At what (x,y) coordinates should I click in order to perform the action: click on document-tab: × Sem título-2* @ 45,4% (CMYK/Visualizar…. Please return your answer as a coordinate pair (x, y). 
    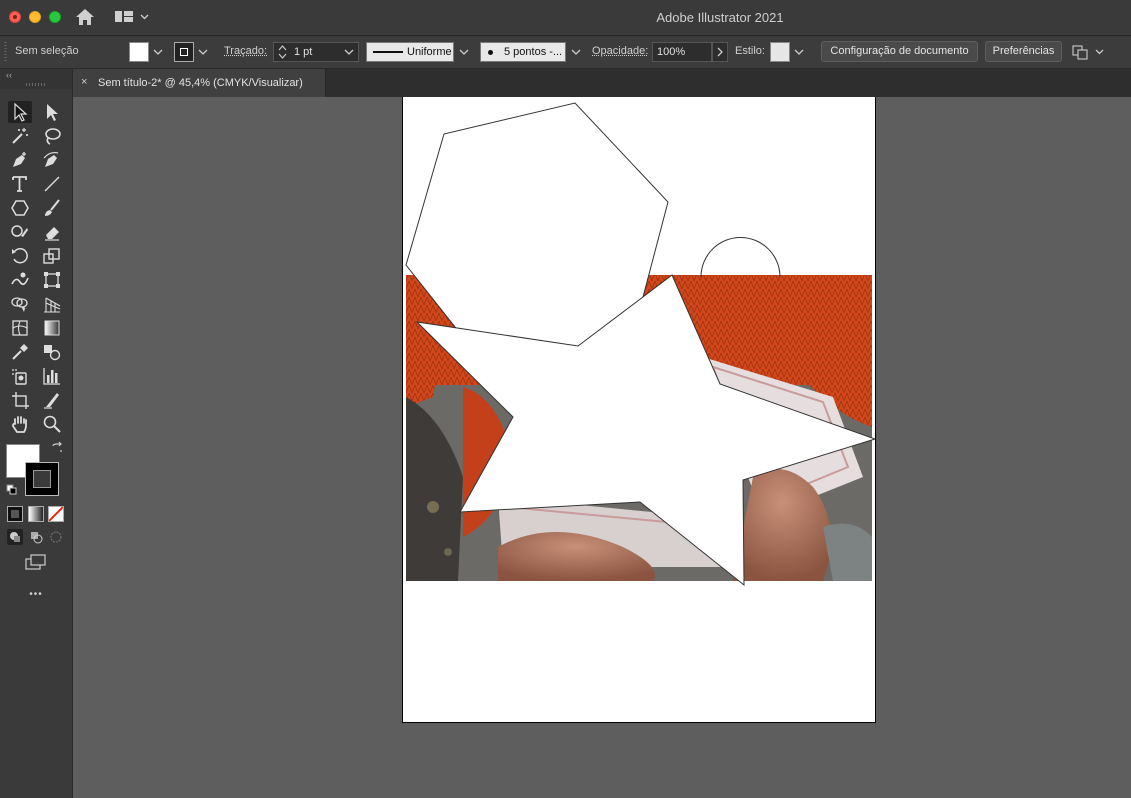
    Looking at the image, I should click on (199, 83).